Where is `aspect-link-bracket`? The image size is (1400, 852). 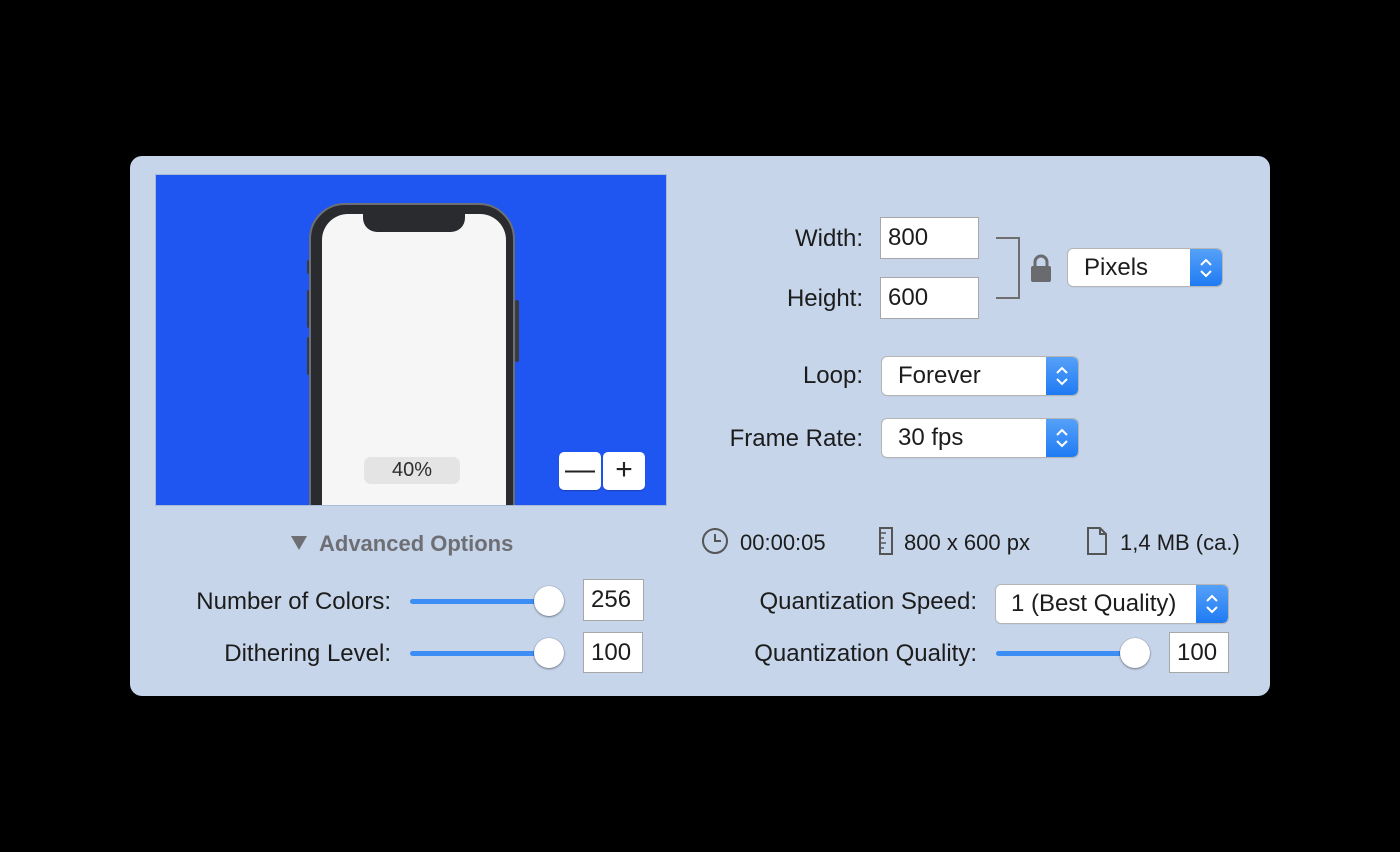 aspect-link-bracket is located at coordinates (1008, 268).